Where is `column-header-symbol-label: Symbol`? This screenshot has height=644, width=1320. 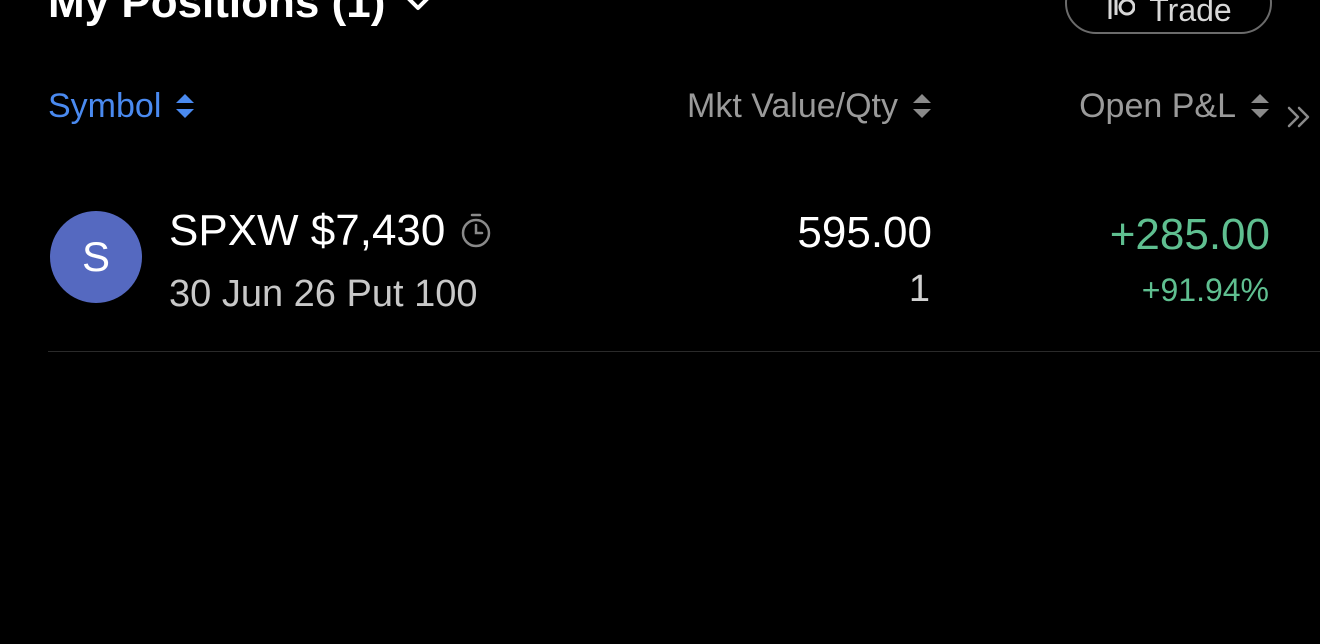 column-header-symbol-label: Symbol is located at coordinates (105, 105).